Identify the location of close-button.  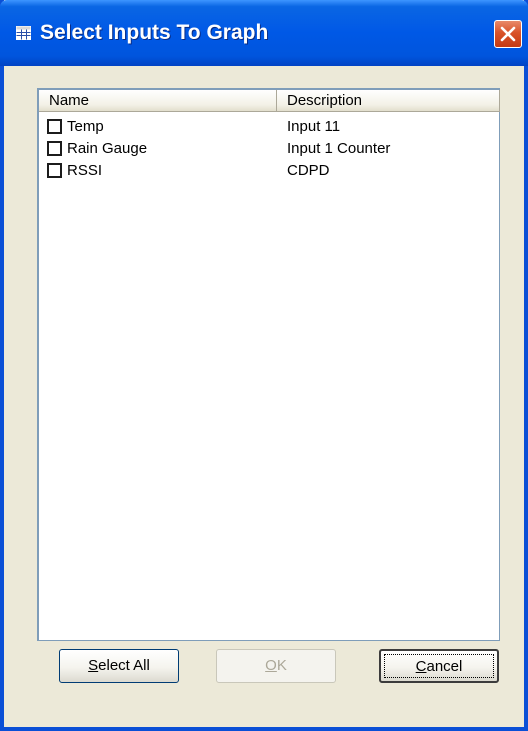
(508, 34).